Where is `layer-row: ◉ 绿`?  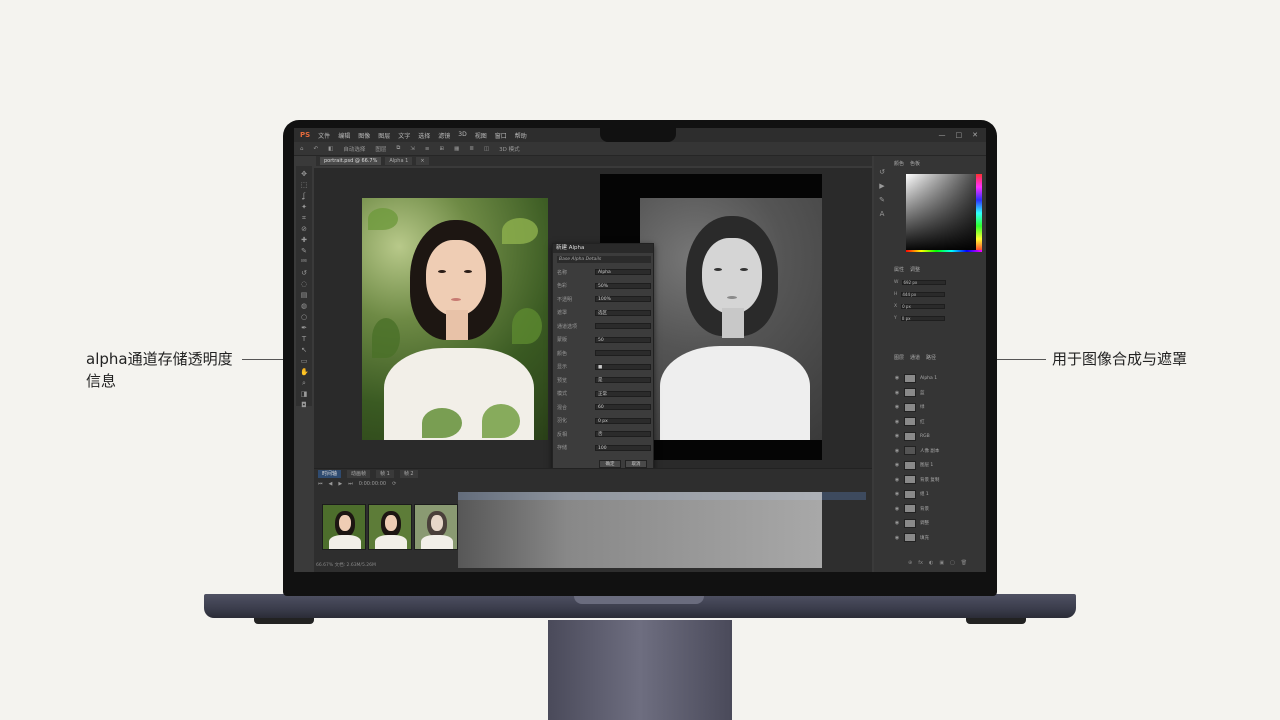 layer-row: ◉ 绿 is located at coordinates (938, 407).